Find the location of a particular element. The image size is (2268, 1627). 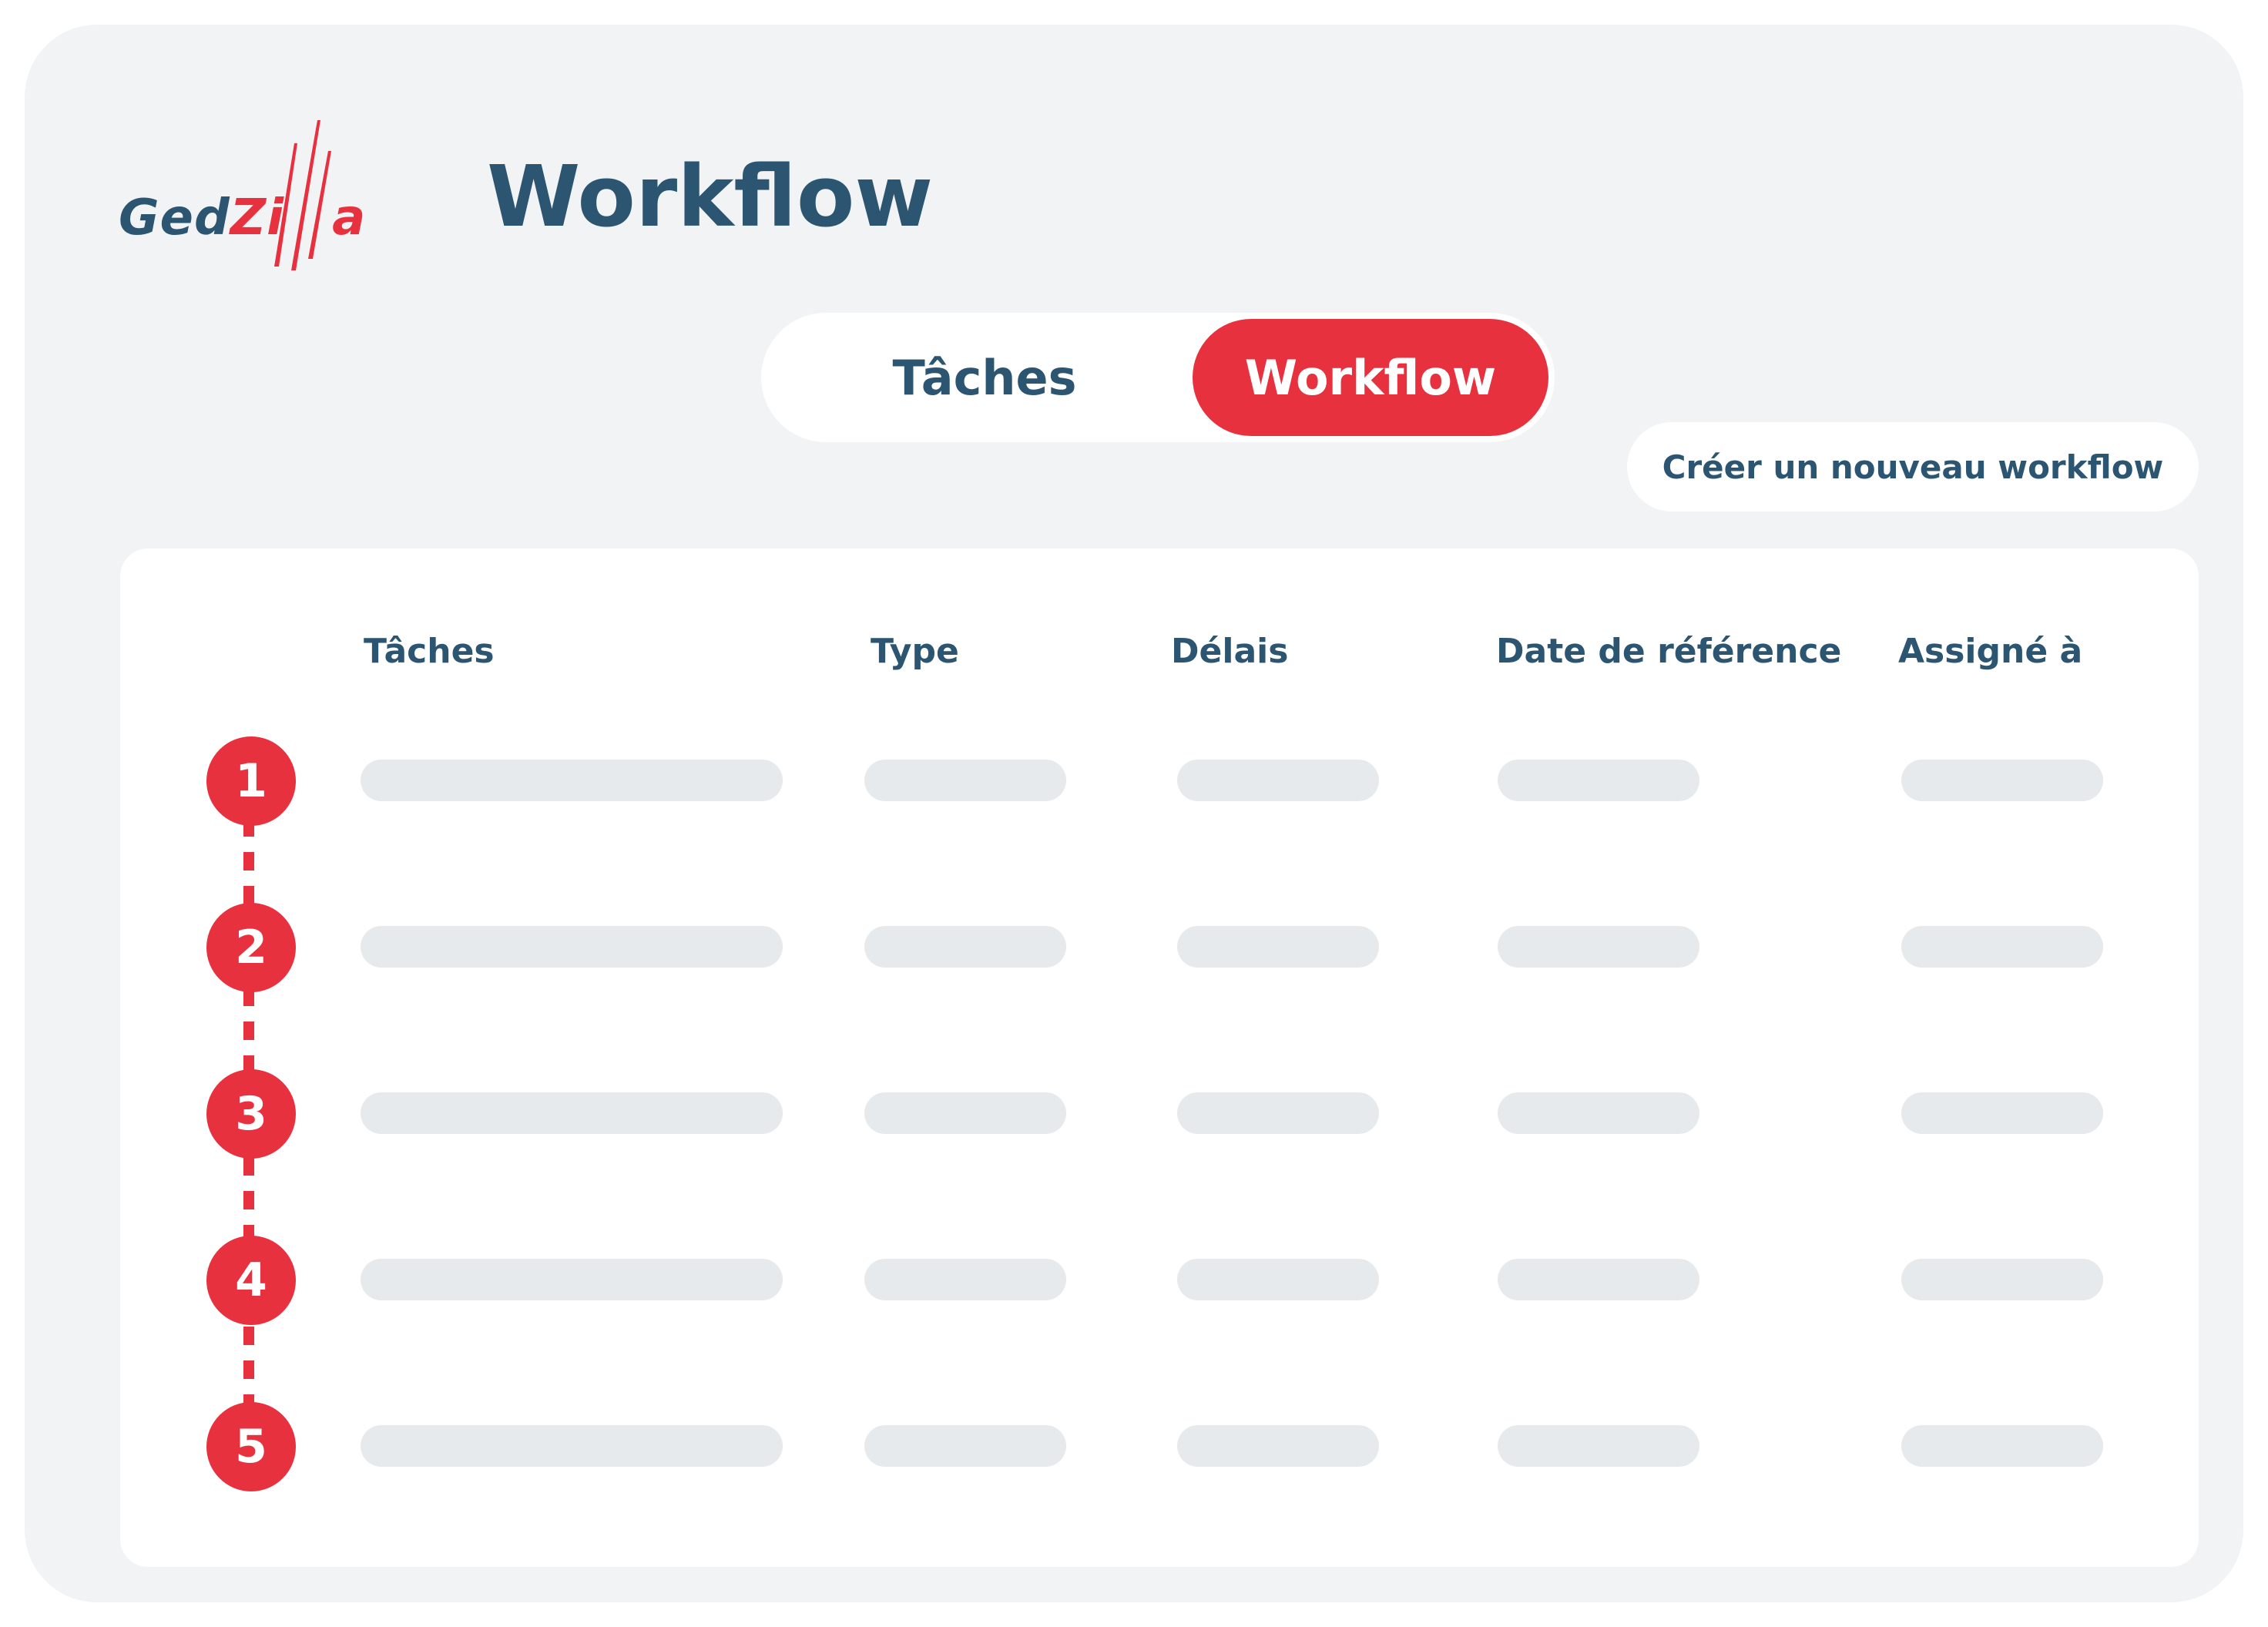

step-badge: 4 is located at coordinates (251, 1280).